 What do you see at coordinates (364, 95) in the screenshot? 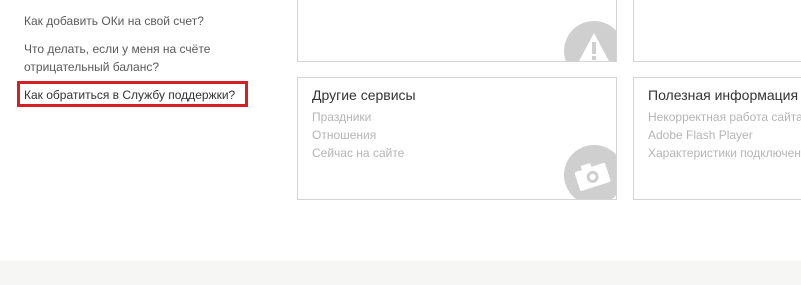
I see `card-title-other-services: Другие сервисы` at bounding box center [364, 95].